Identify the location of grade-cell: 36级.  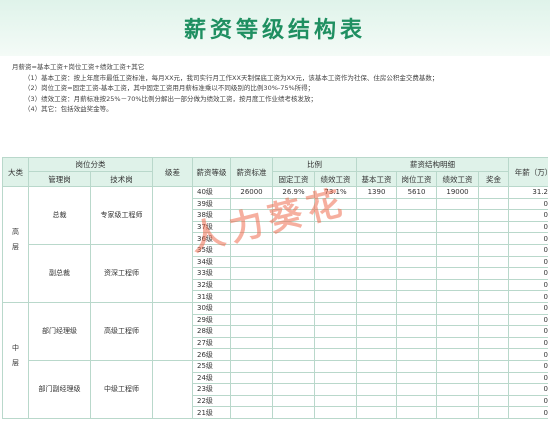
(211, 238).